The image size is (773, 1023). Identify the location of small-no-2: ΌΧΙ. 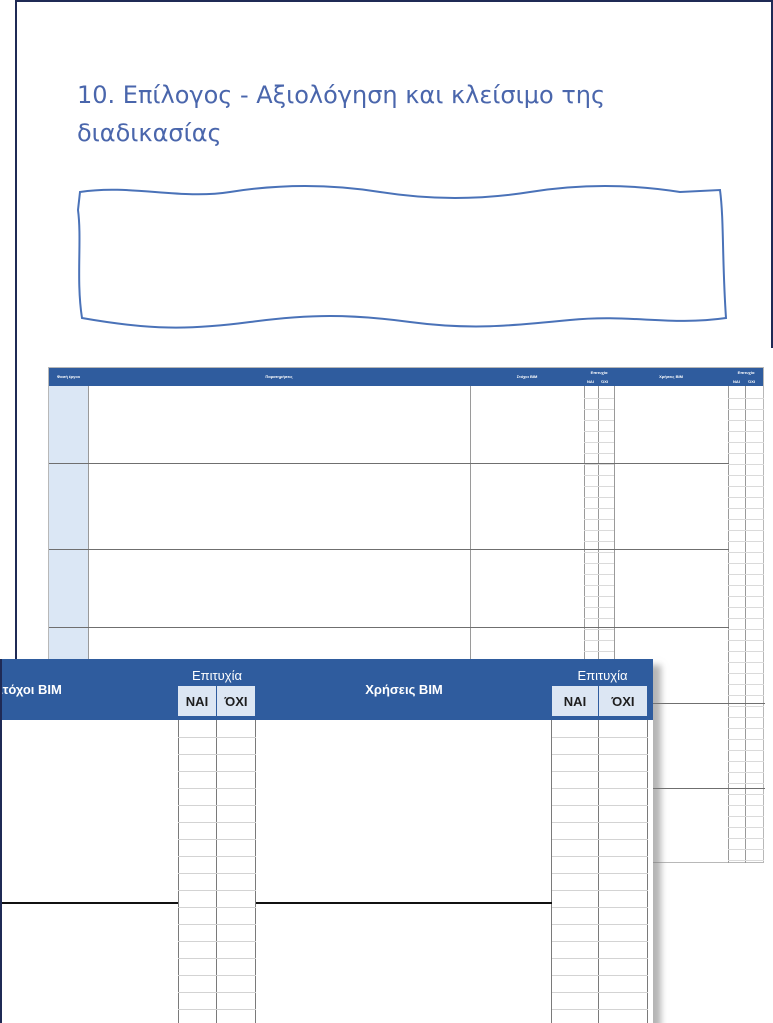
(752, 381).